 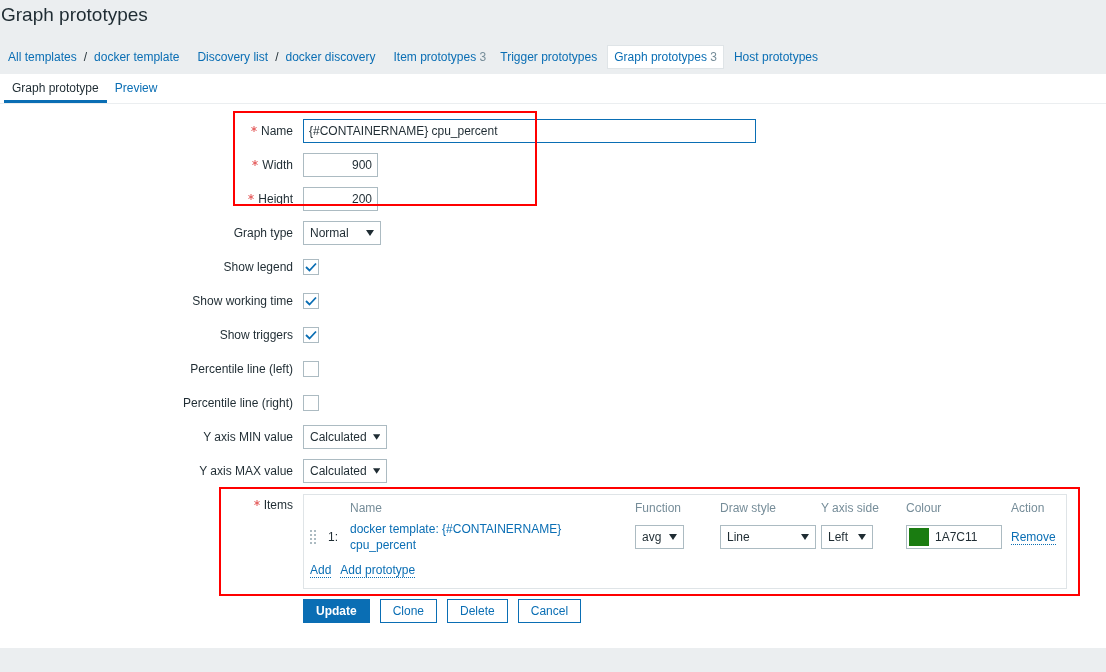 What do you see at coordinates (775, 57) in the screenshot?
I see `nav-tab: Host prototypes` at bounding box center [775, 57].